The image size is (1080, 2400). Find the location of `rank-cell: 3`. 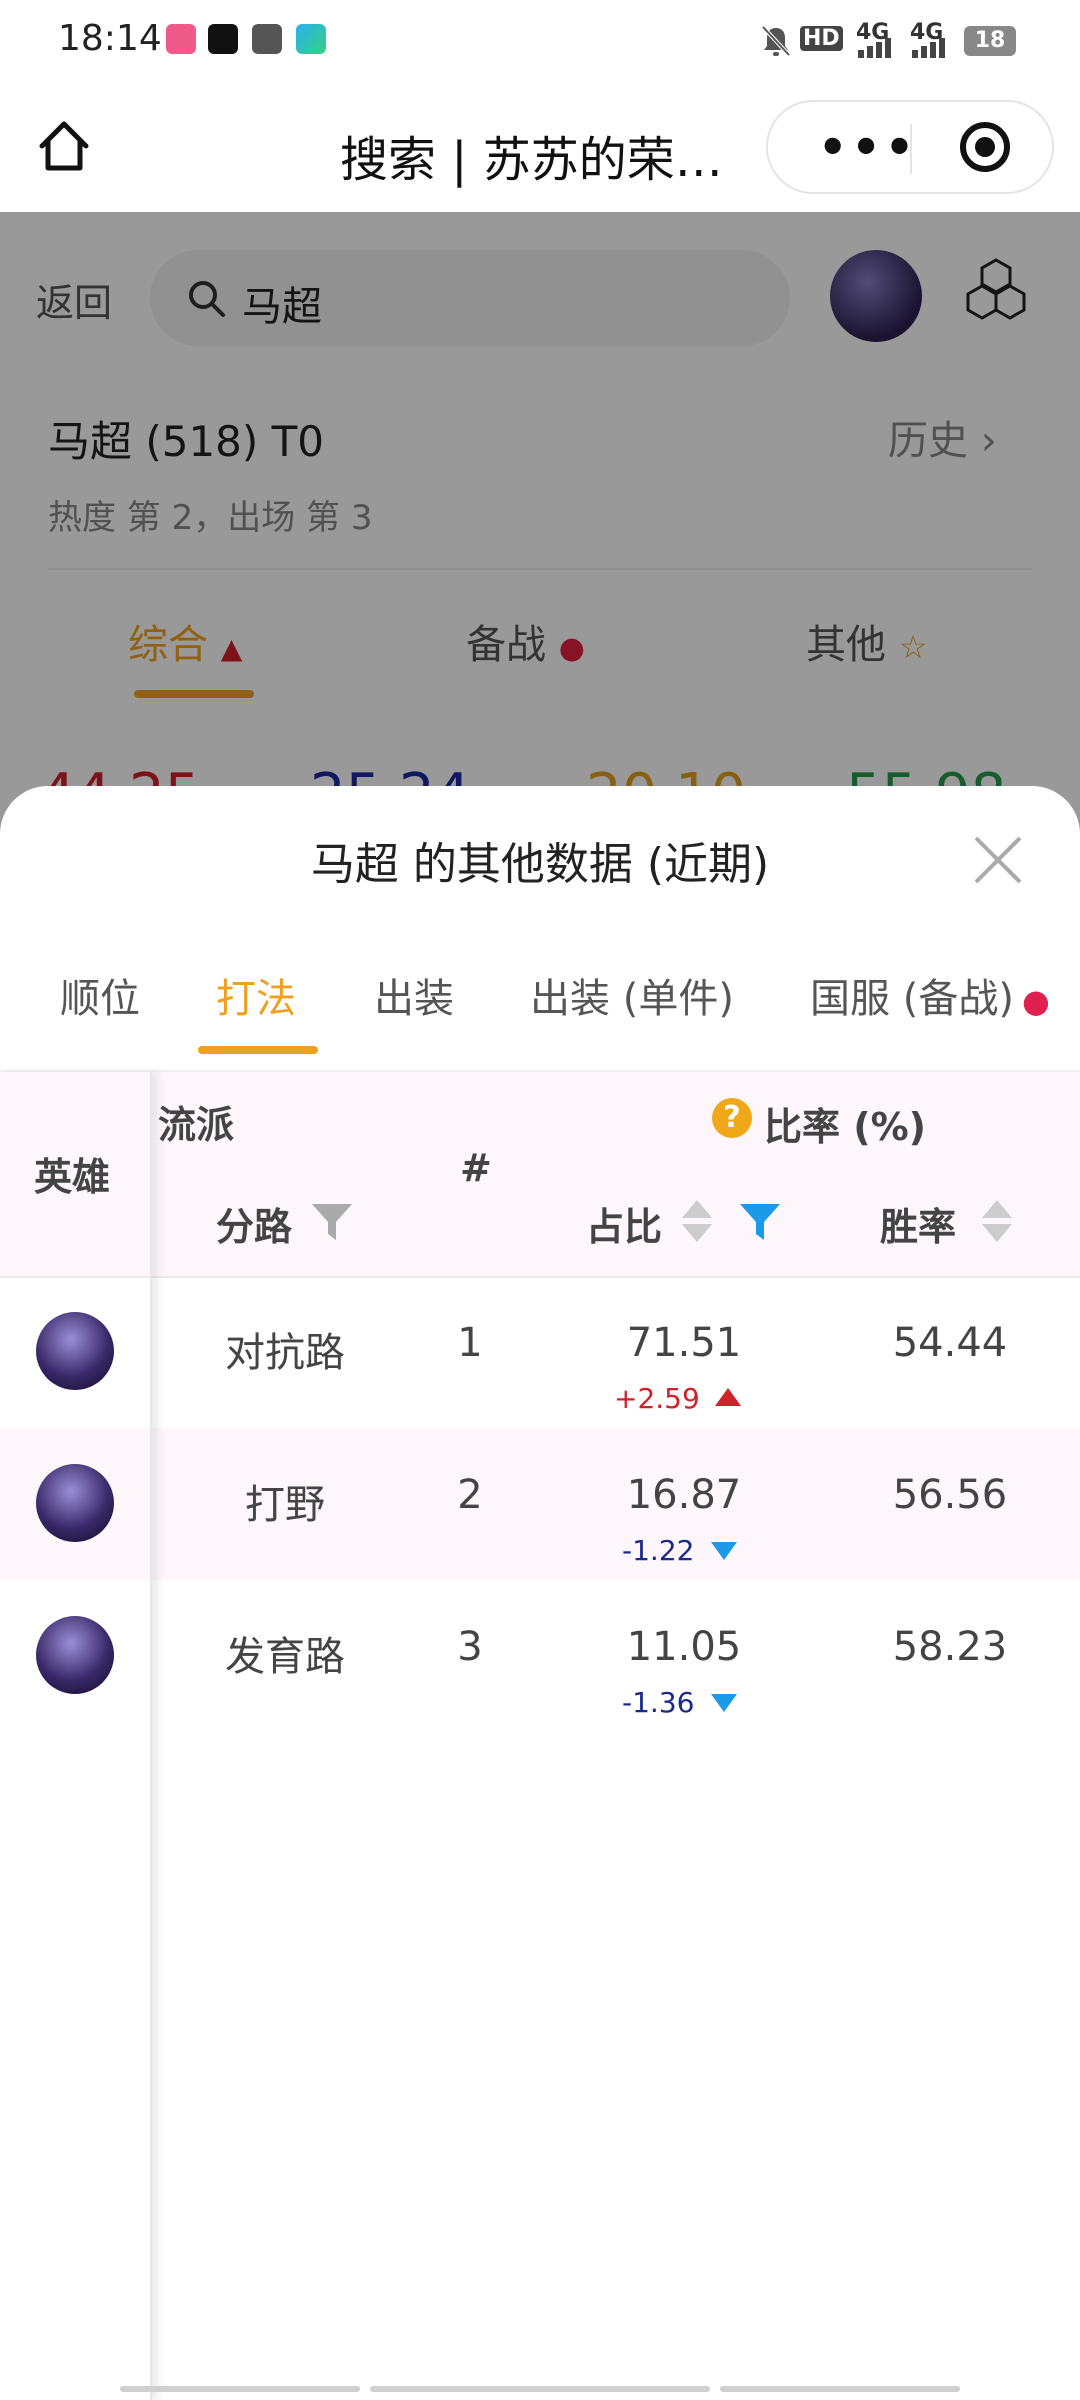

rank-cell: 3 is located at coordinates (470, 1647).